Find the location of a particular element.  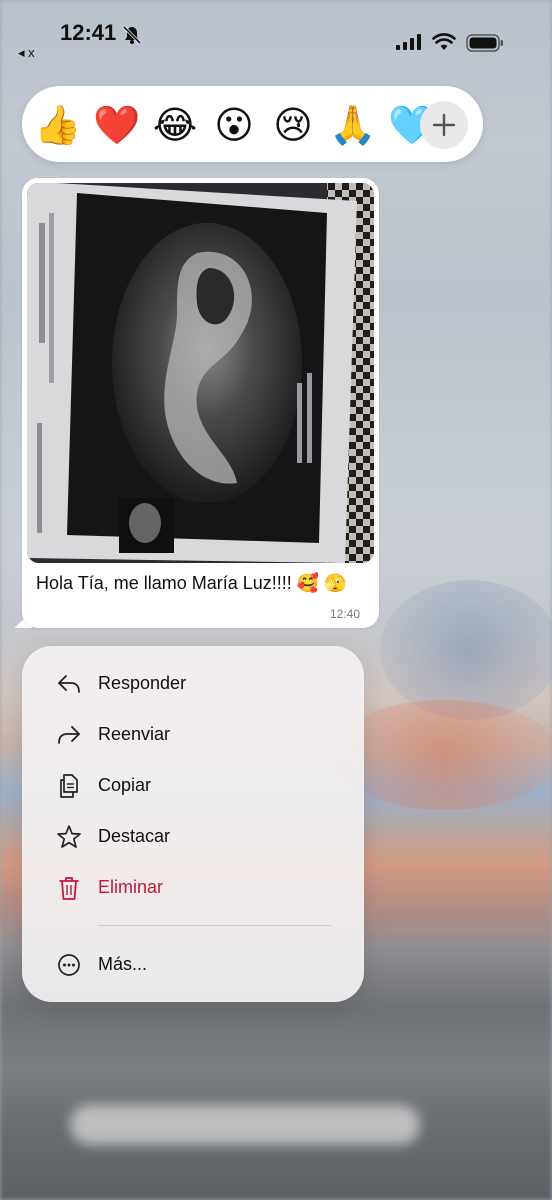

menu-item-copy: Copiar is located at coordinates (193, 786).